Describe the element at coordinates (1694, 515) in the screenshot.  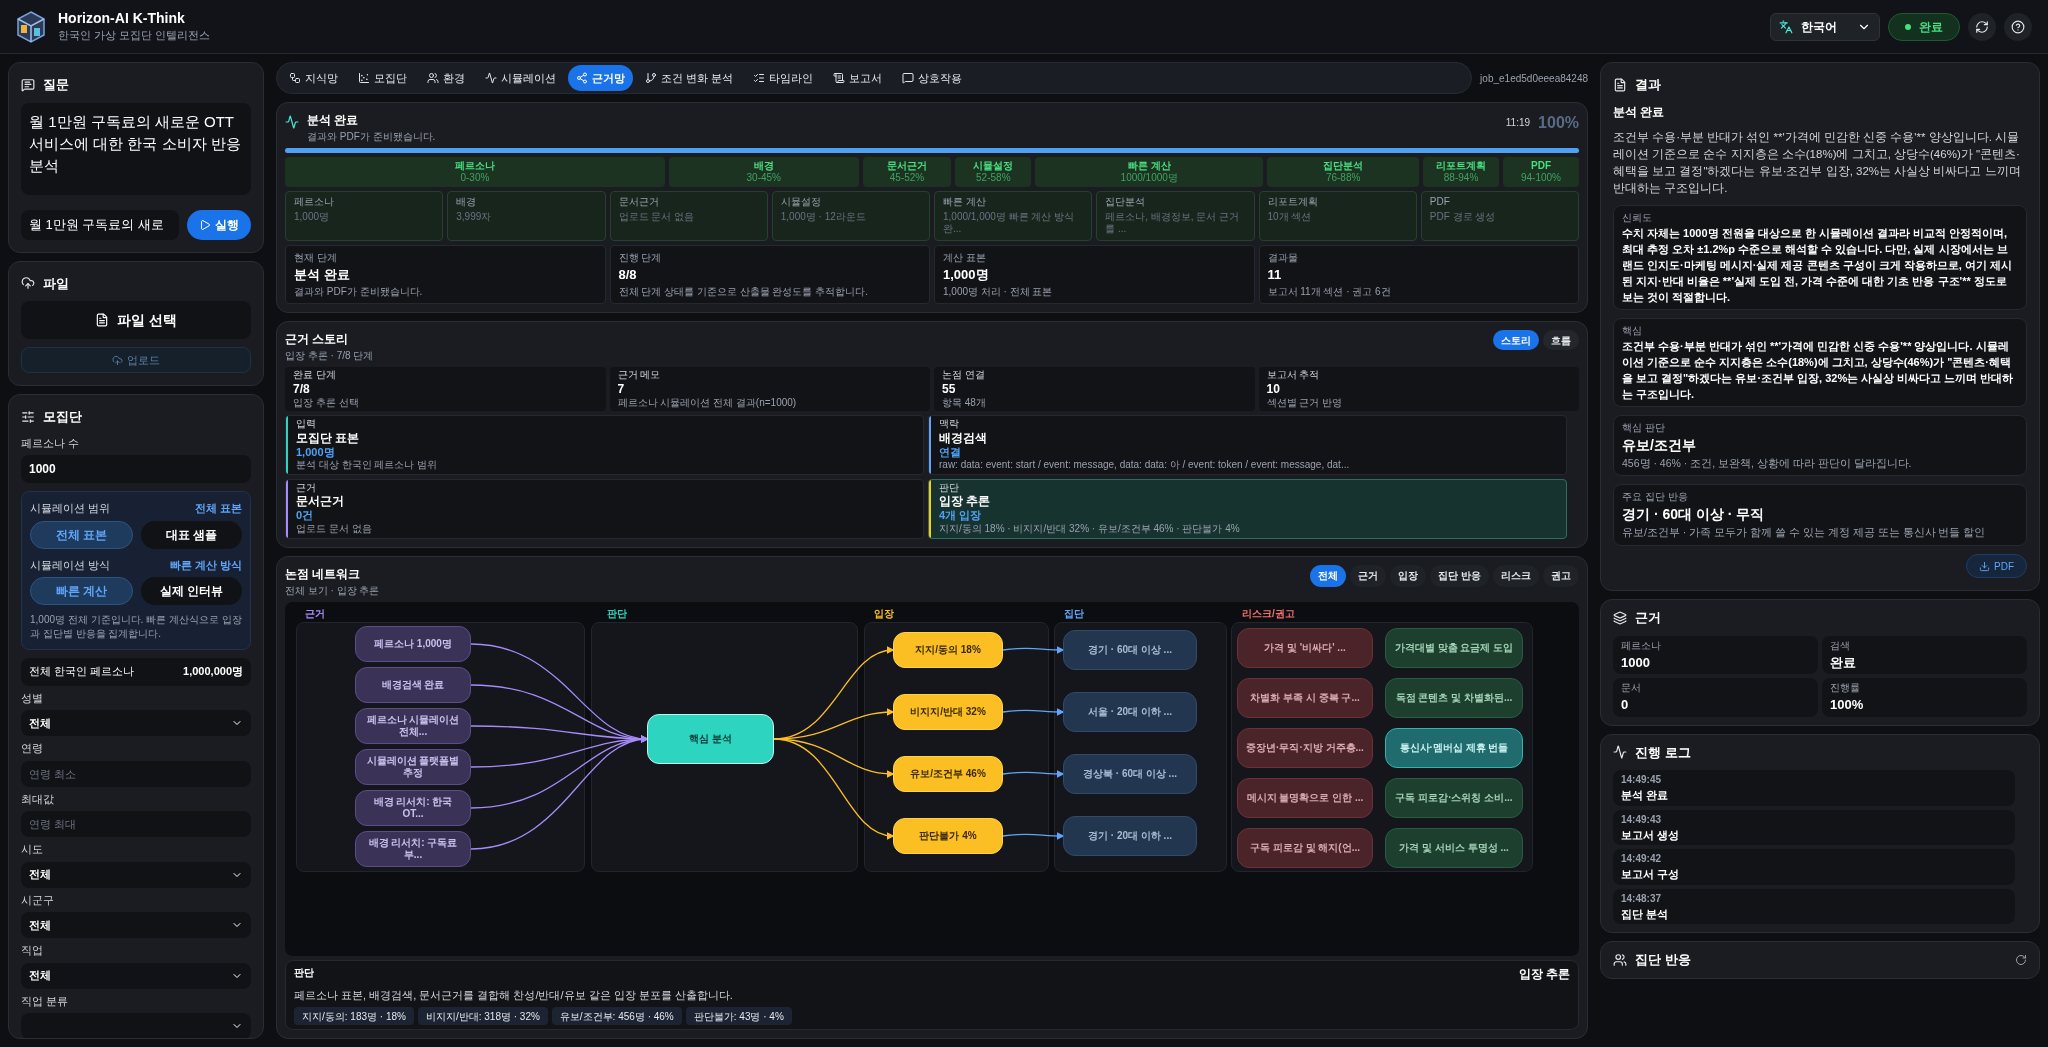
I see `block-title: 경기 · 60대 이상 · 무직` at that location.